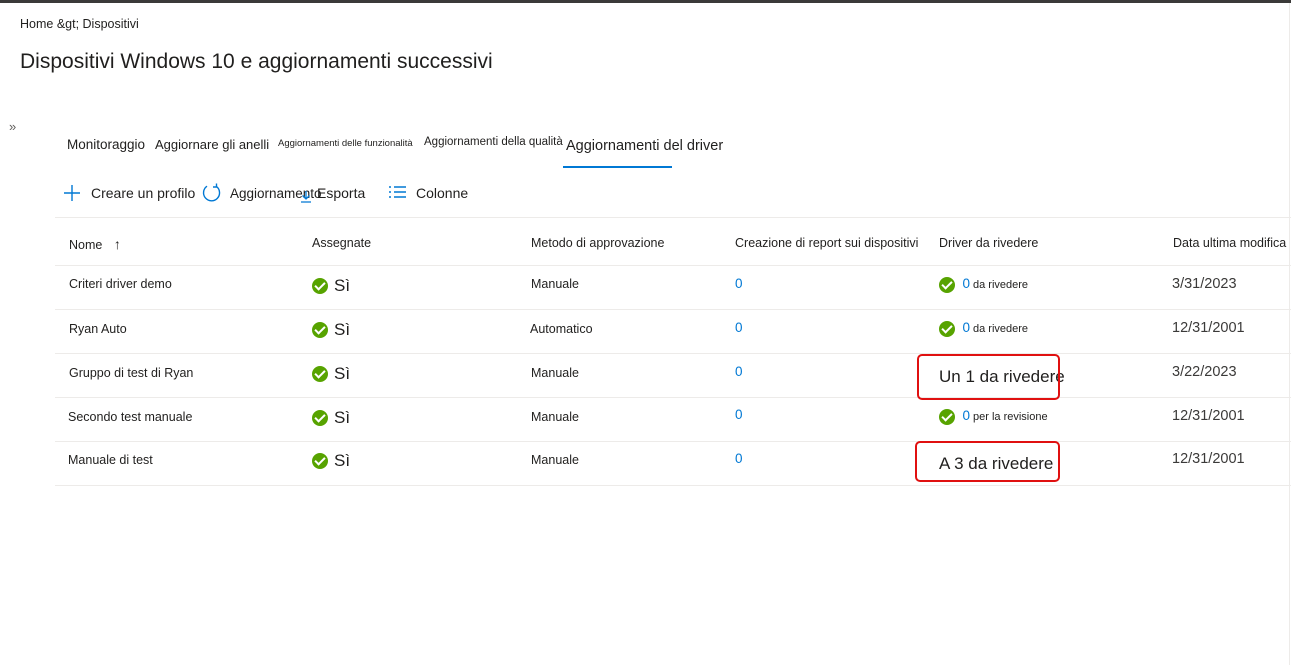  What do you see at coordinates (1010, 417) in the screenshot?
I see `drivers-review-text: per la revisione` at bounding box center [1010, 417].